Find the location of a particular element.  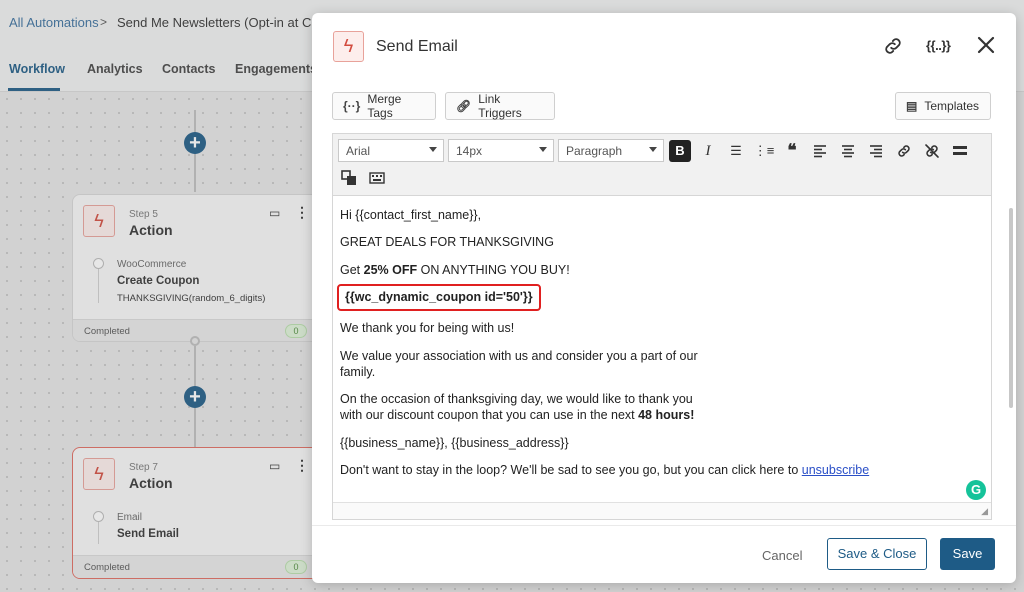

italic-icon: I is located at coordinates (708, 151).